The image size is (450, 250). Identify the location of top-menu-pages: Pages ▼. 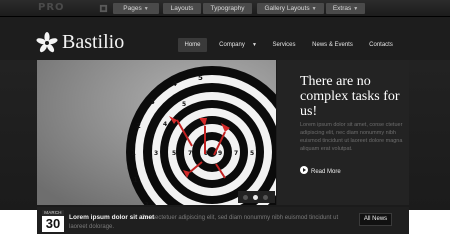
(136, 8).